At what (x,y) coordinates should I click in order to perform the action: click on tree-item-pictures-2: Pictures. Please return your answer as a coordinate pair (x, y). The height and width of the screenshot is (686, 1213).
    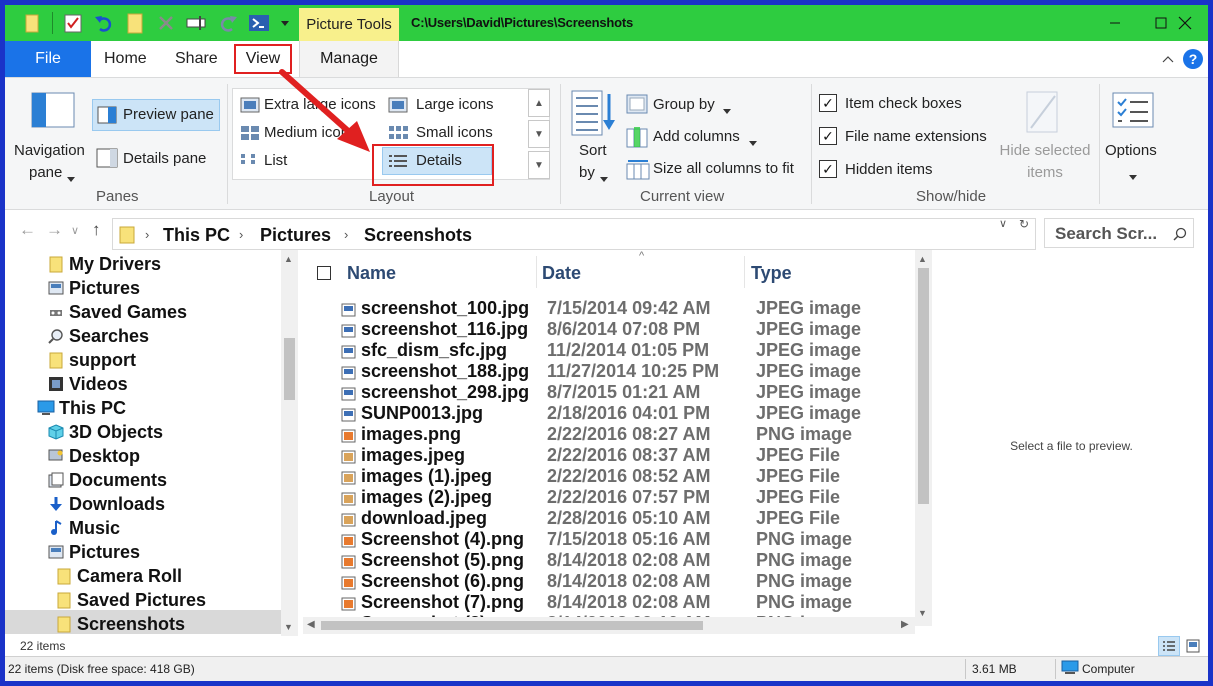
    Looking at the image, I should click on (93, 552).